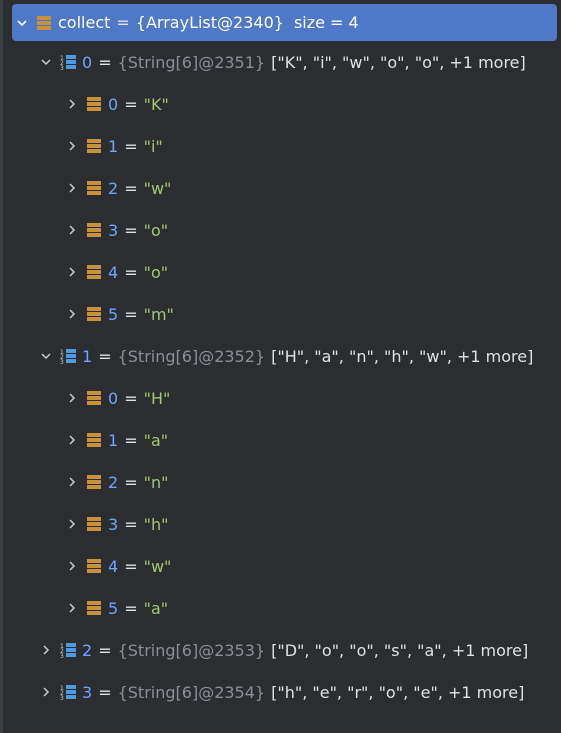 This screenshot has height=733, width=561. I want to click on child-value: "H", so click(157, 398).